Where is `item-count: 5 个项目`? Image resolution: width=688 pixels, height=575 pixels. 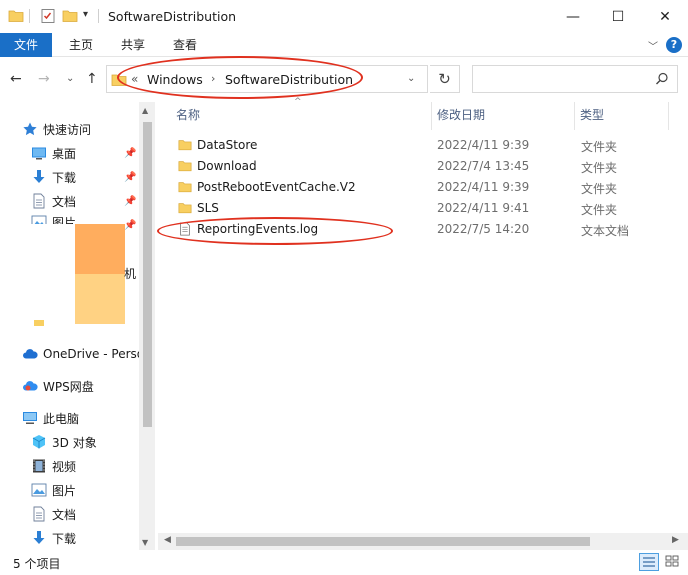
item-count: 5 个项目 is located at coordinates (37, 564).